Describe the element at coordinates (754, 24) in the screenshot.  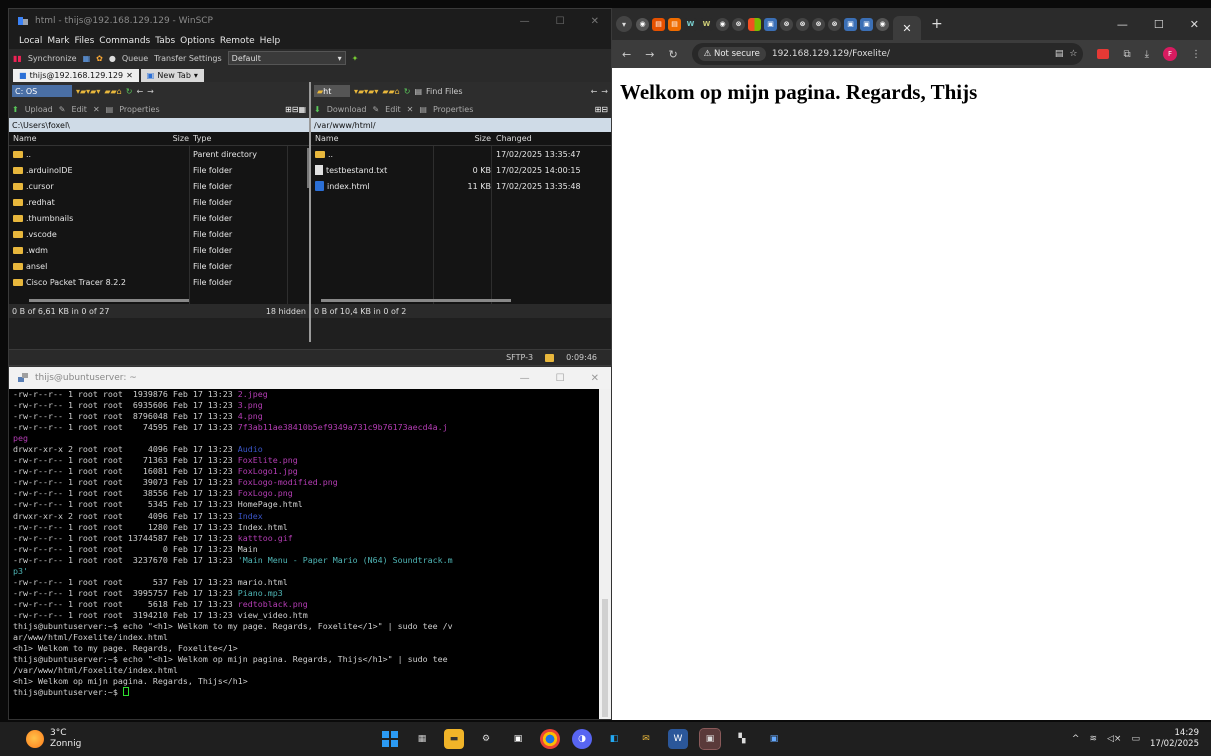
I see `microsoft-tab-icon` at that location.